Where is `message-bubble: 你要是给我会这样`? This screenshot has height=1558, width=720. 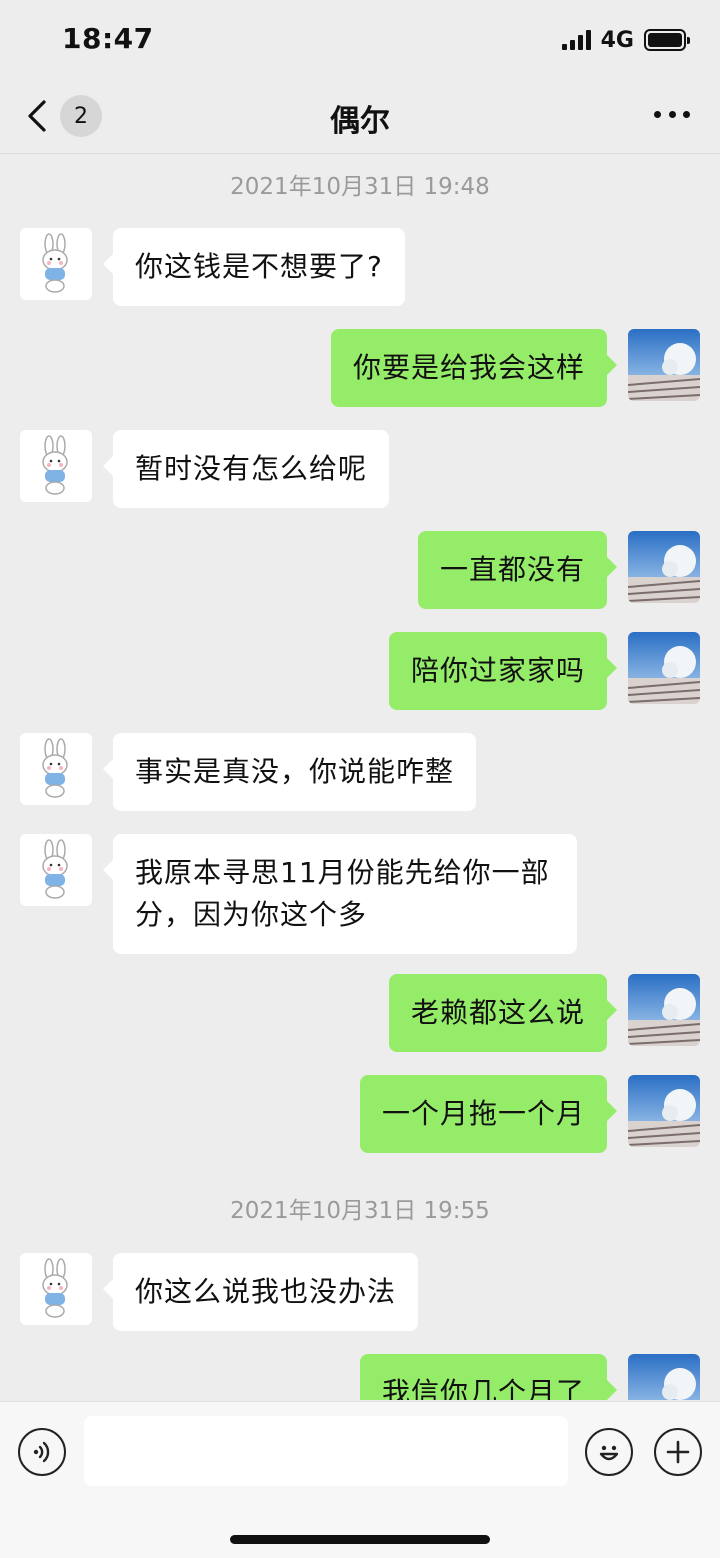 message-bubble: 你要是给我会这样 is located at coordinates (474, 368).